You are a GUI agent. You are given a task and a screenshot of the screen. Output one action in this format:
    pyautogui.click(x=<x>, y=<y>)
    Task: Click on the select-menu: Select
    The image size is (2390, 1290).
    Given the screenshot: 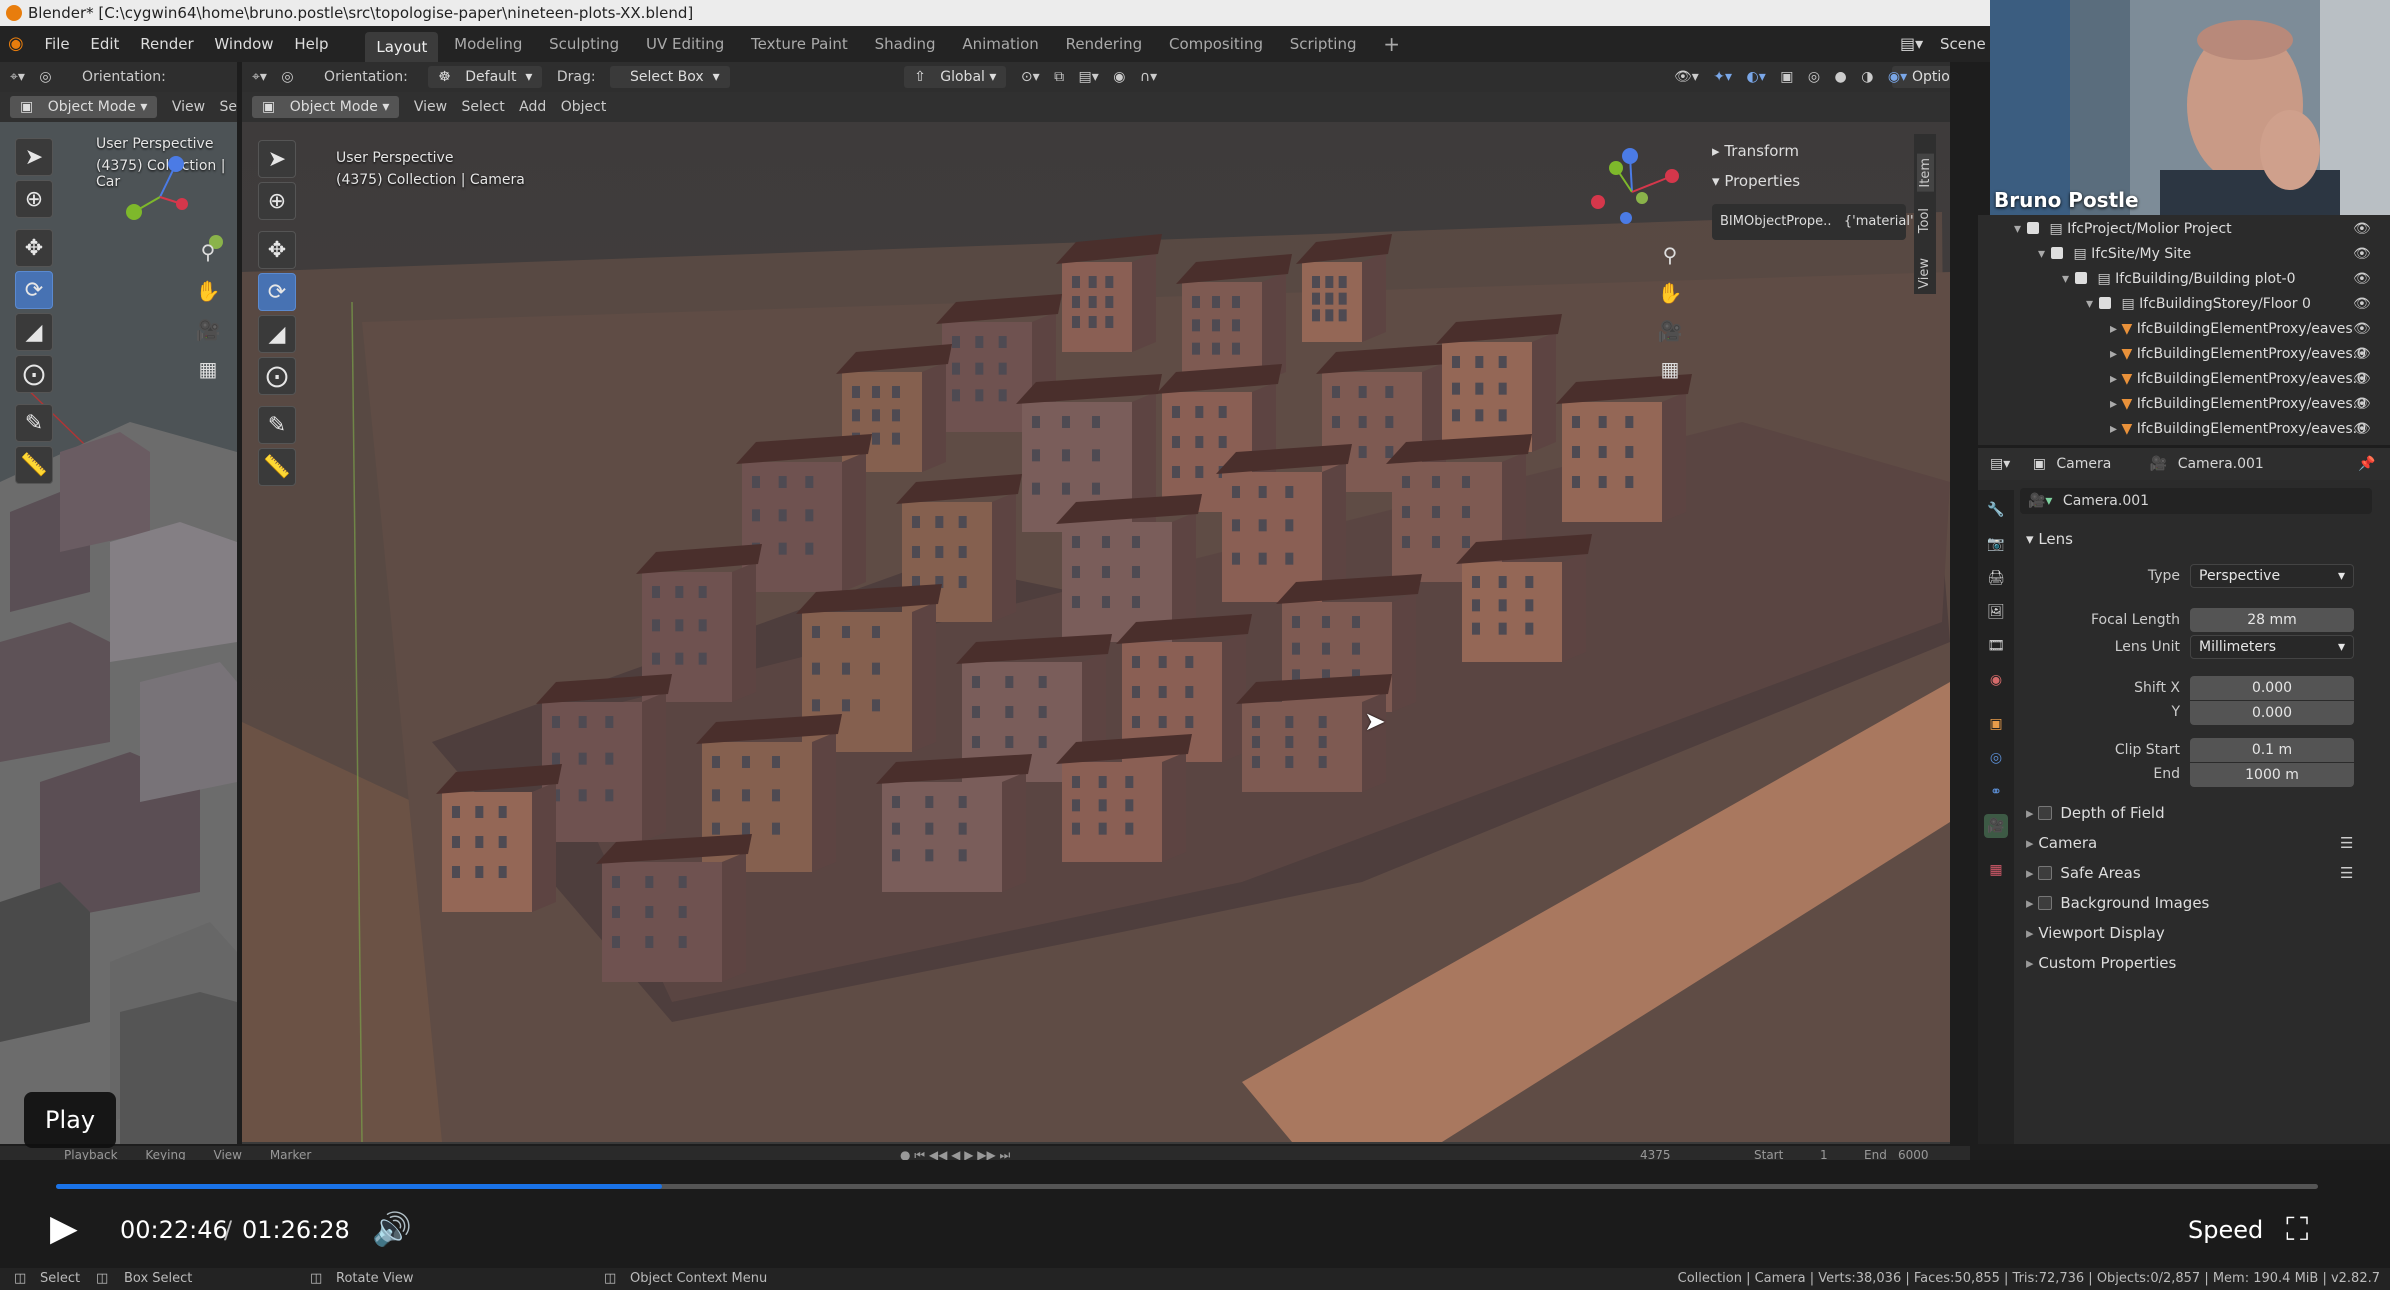 What is the action you would take?
    pyautogui.click(x=483, y=107)
    